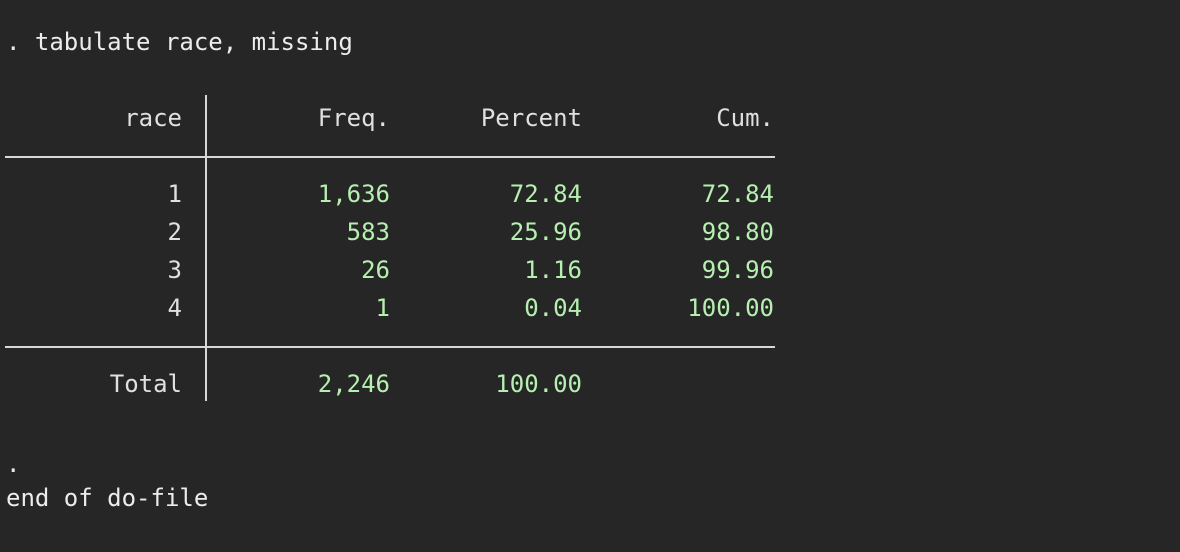 This screenshot has height=552, width=1180. What do you see at coordinates (174, 308) in the screenshot?
I see `row-4-label: 4` at bounding box center [174, 308].